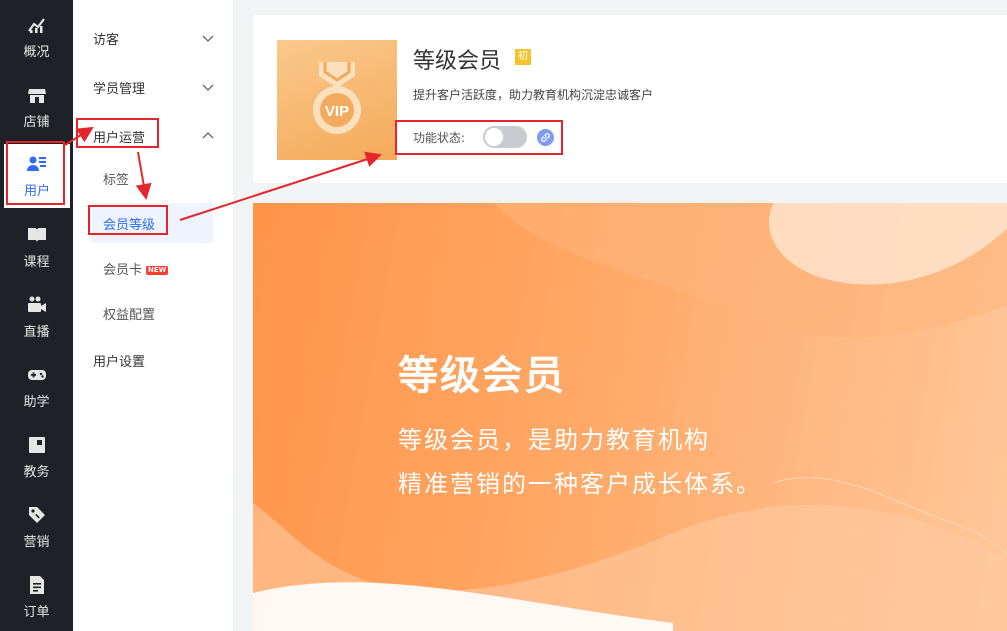 This screenshot has width=1007, height=631. I want to click on nav-item-courses: 课程, so click(36, 247).